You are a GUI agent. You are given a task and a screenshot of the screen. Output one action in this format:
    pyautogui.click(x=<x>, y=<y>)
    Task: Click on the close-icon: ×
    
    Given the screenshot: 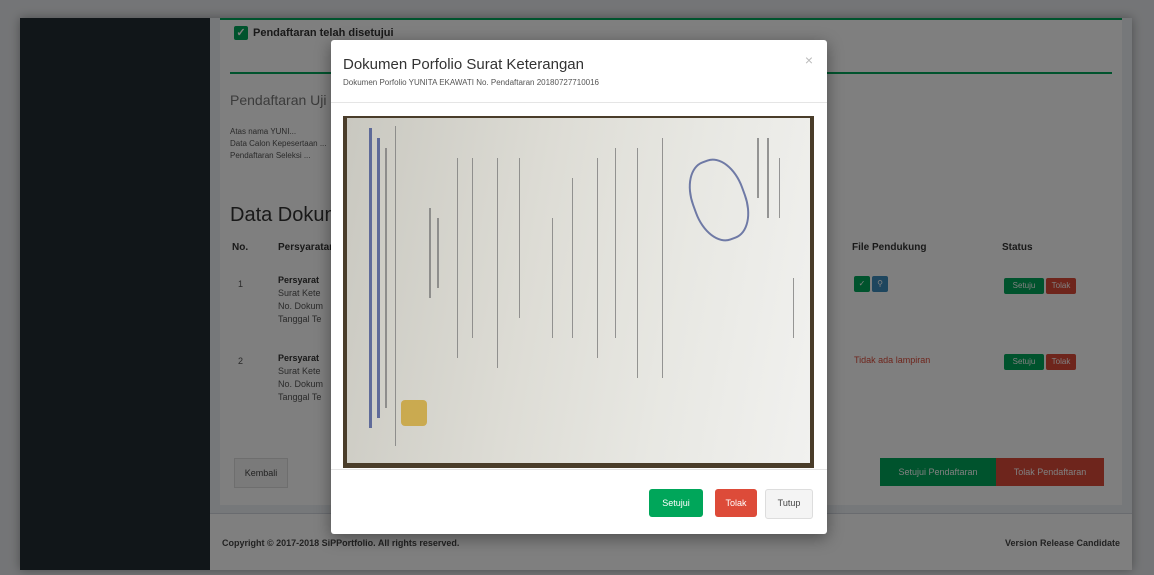 What is the action you would take?
    pyautogui.click(x=809, y=60)
    